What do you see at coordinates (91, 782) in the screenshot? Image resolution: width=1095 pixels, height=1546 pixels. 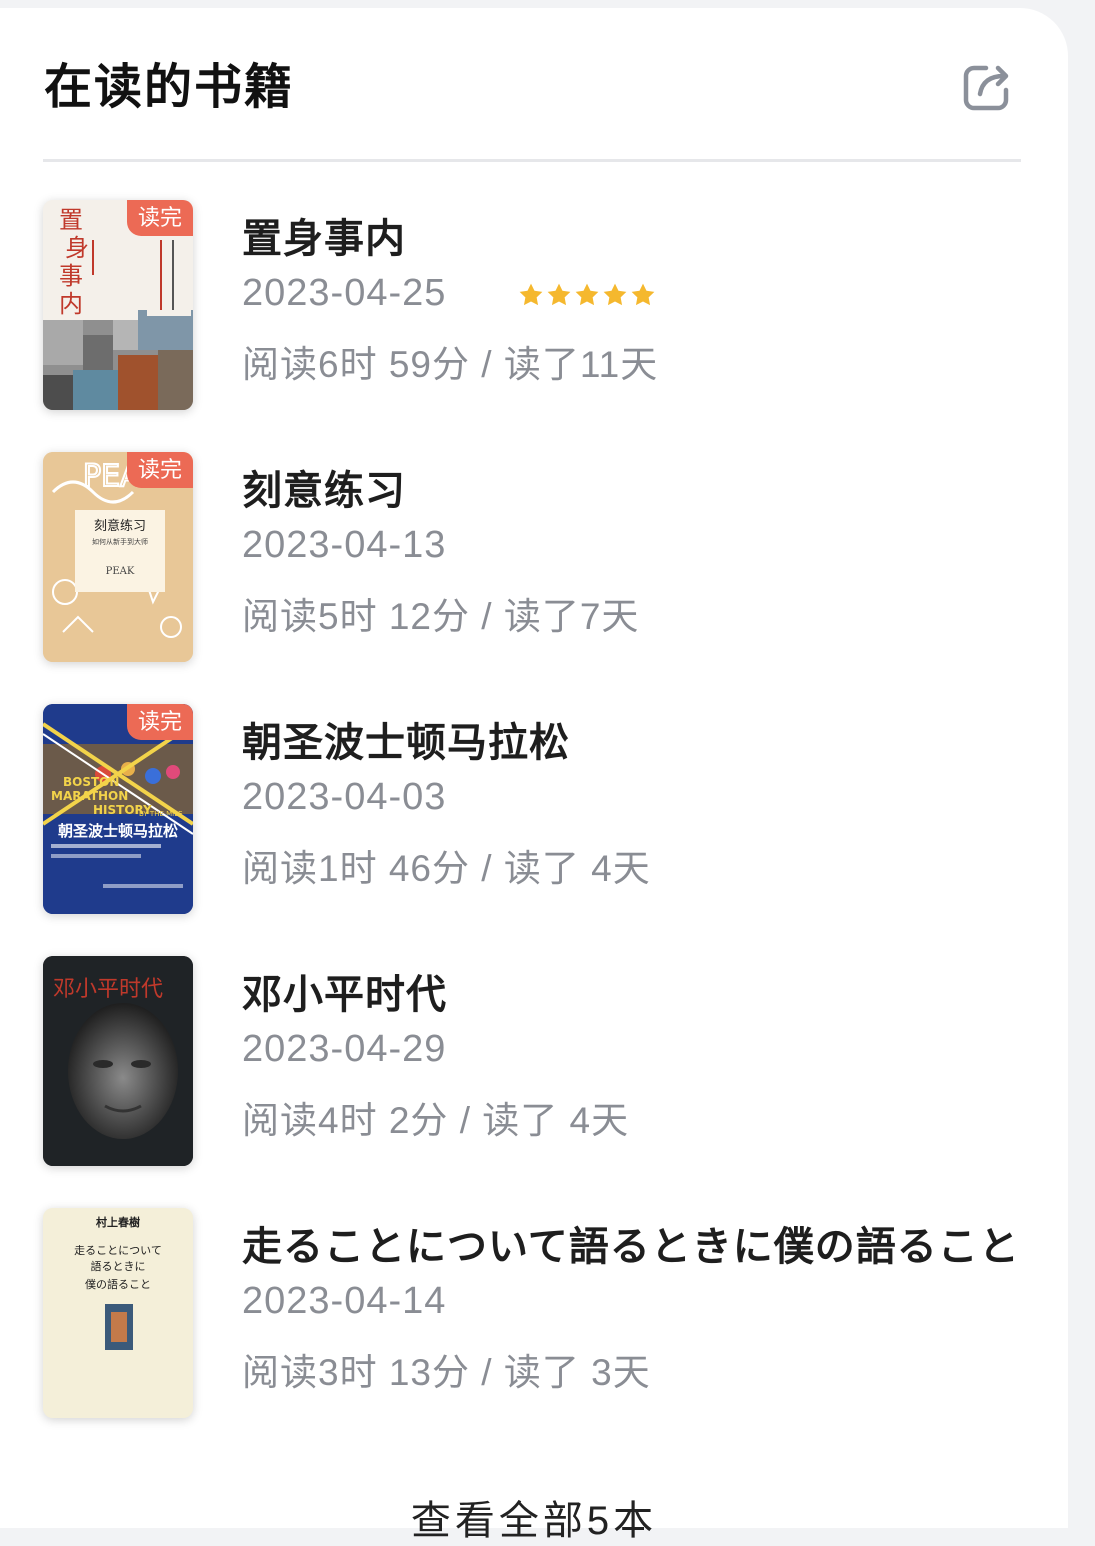 I see `svg-text: BOSTON` at bounding box center [91, 782].